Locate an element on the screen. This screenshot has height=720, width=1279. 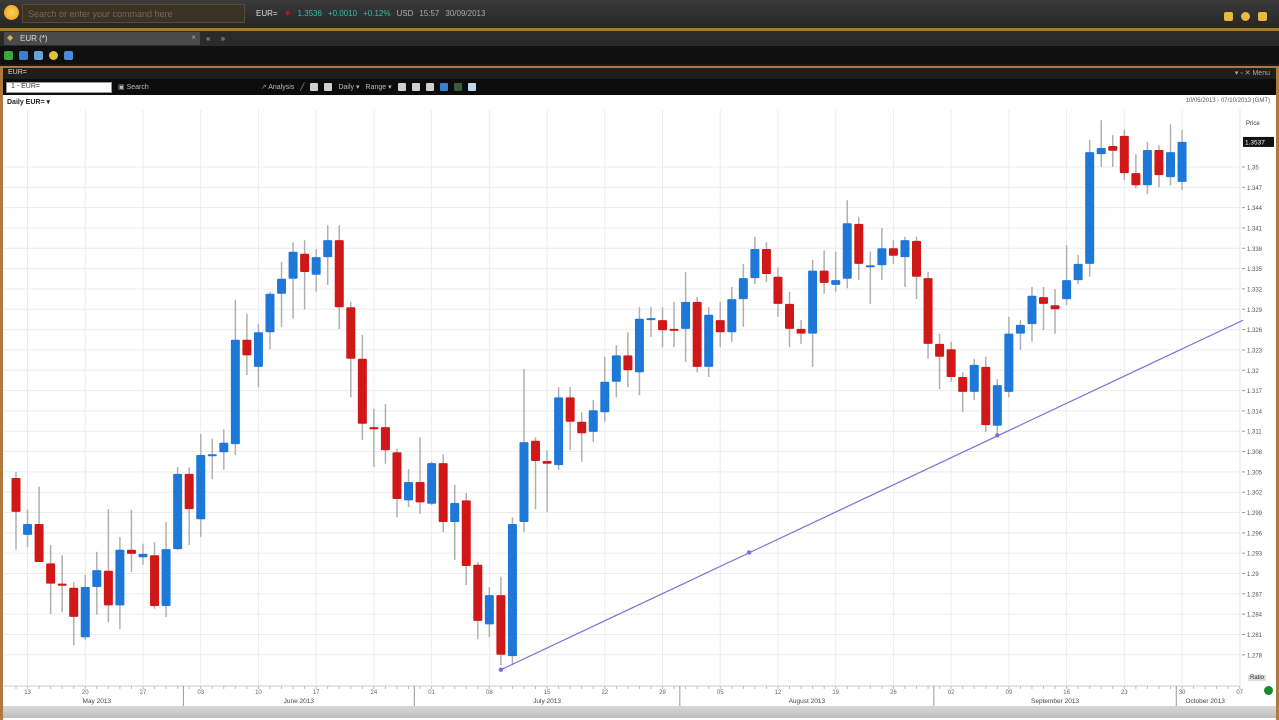
draw-line-icon: ╱ is located at coordinates (302, 87).